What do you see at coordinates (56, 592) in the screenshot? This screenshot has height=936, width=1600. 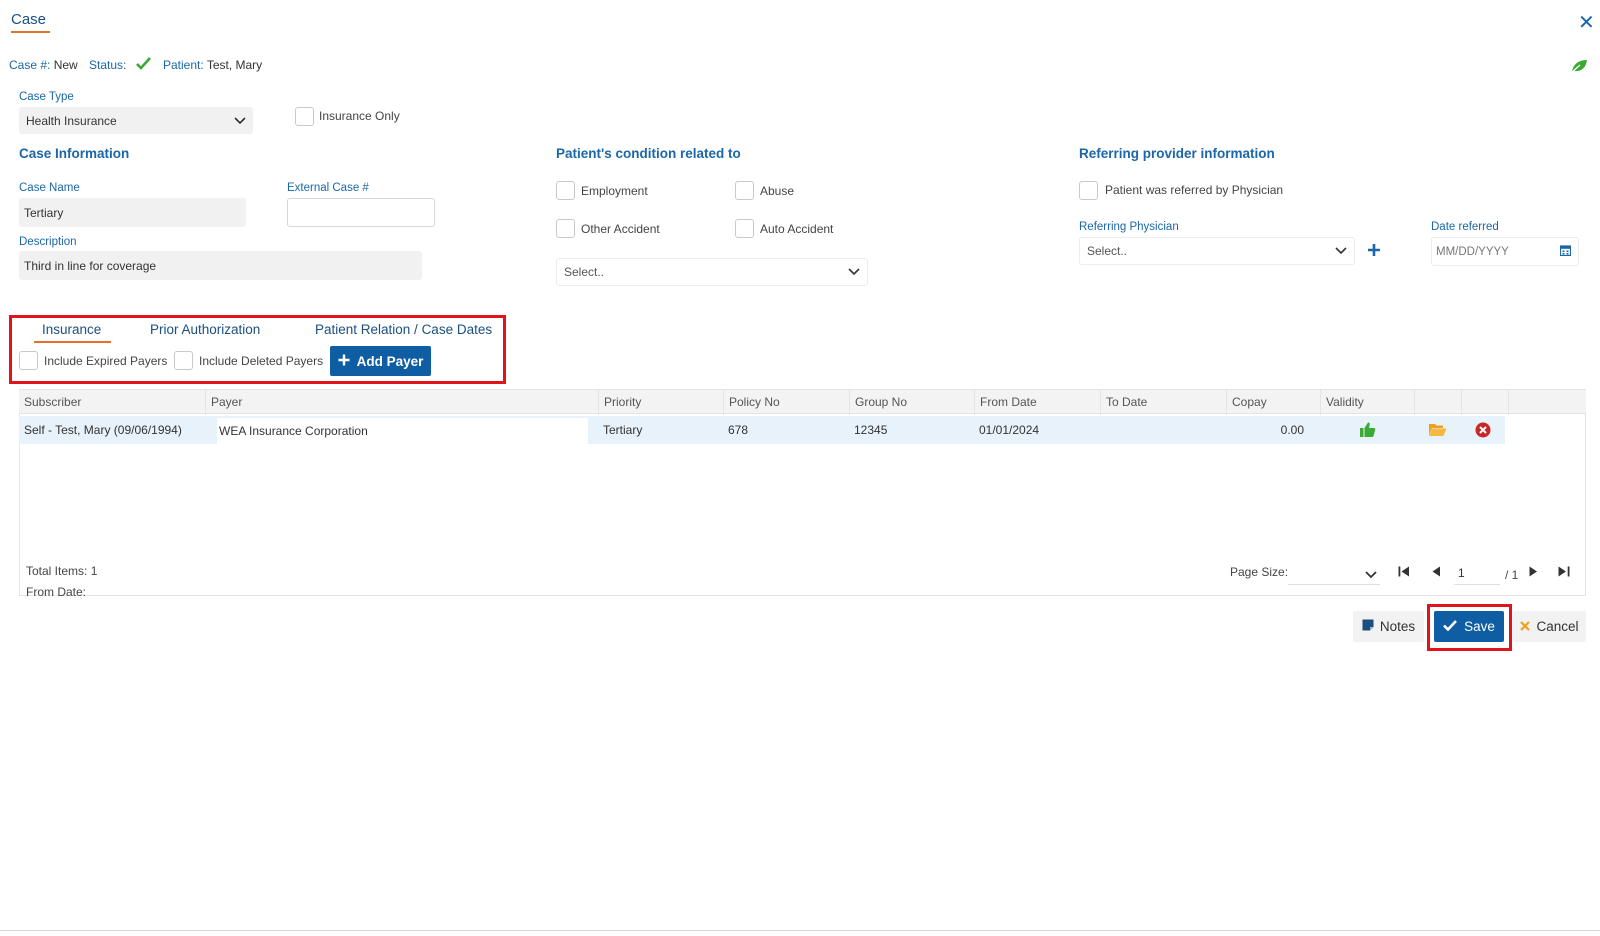 I see `from-date-footer: From Date:` at bounding box center [56, 592].